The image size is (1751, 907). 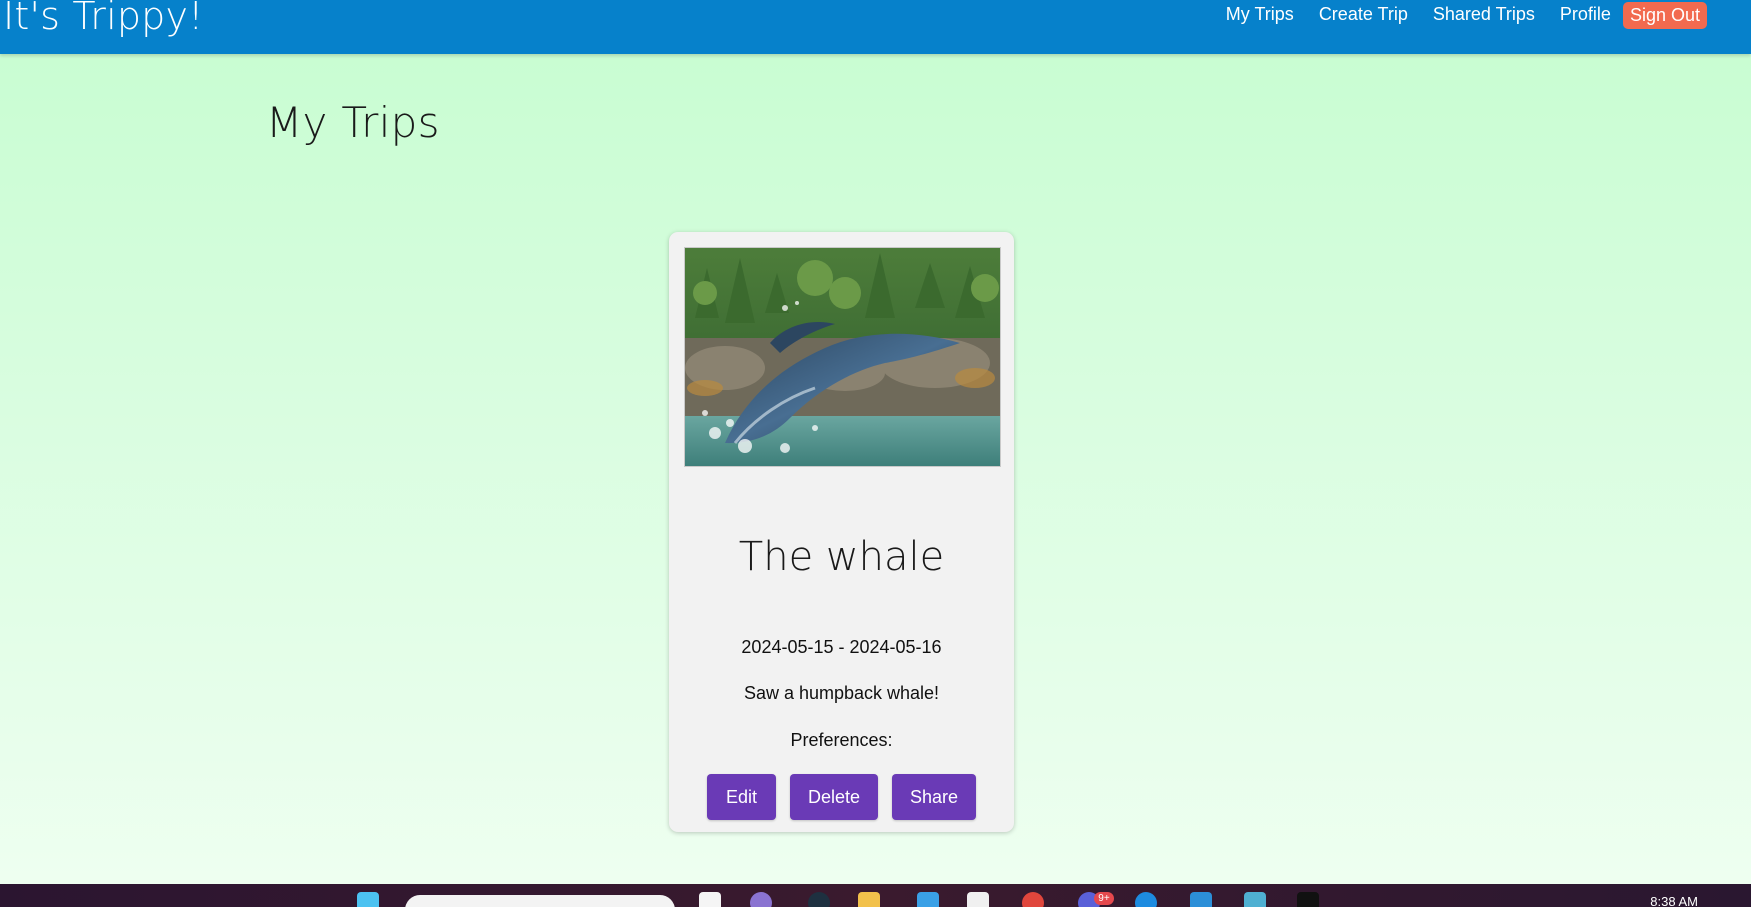 What do you see at coordinates (761, 899) in the screenshot?
I see `chat-app-icon` at bounding box center [761, 899].